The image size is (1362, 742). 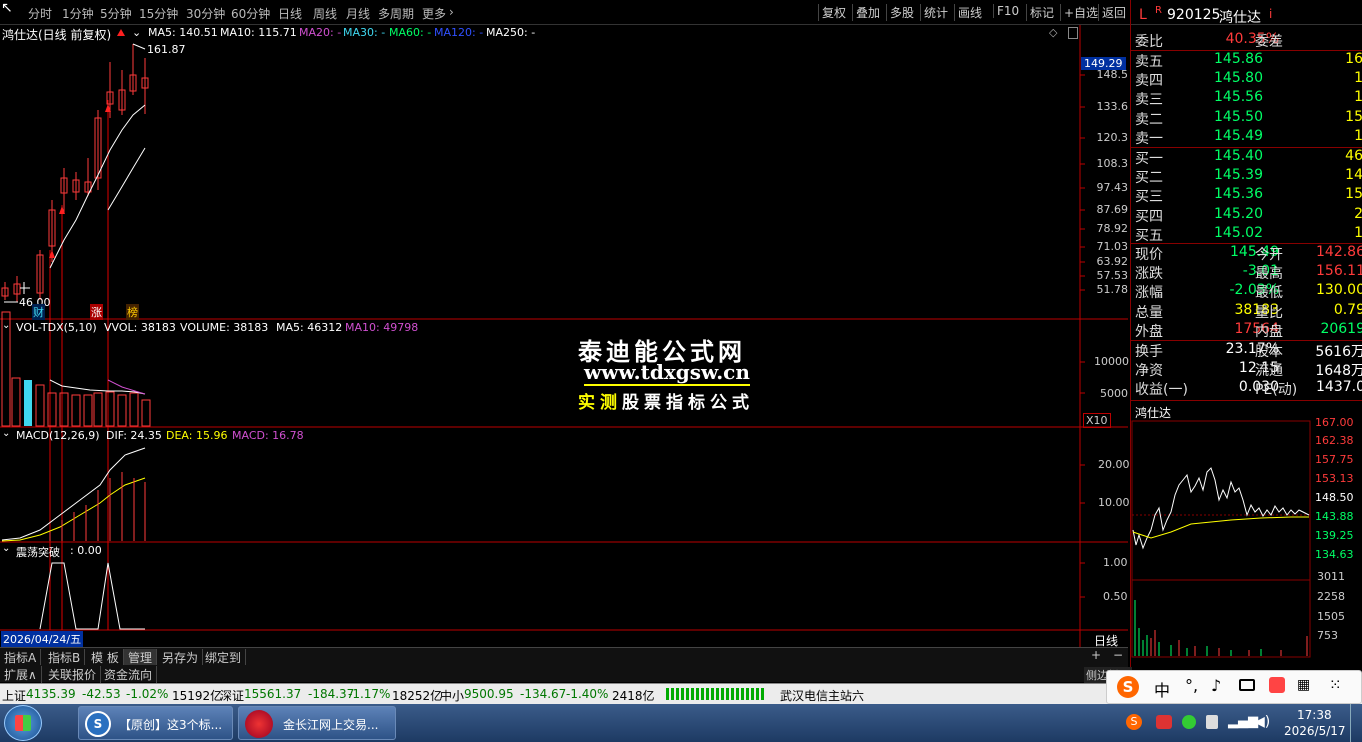 What do you see at coordinates (1248, 176) in the screenshot?
I see `bid-row: 买二 145.39 14` at bounding box center [1248, 176].